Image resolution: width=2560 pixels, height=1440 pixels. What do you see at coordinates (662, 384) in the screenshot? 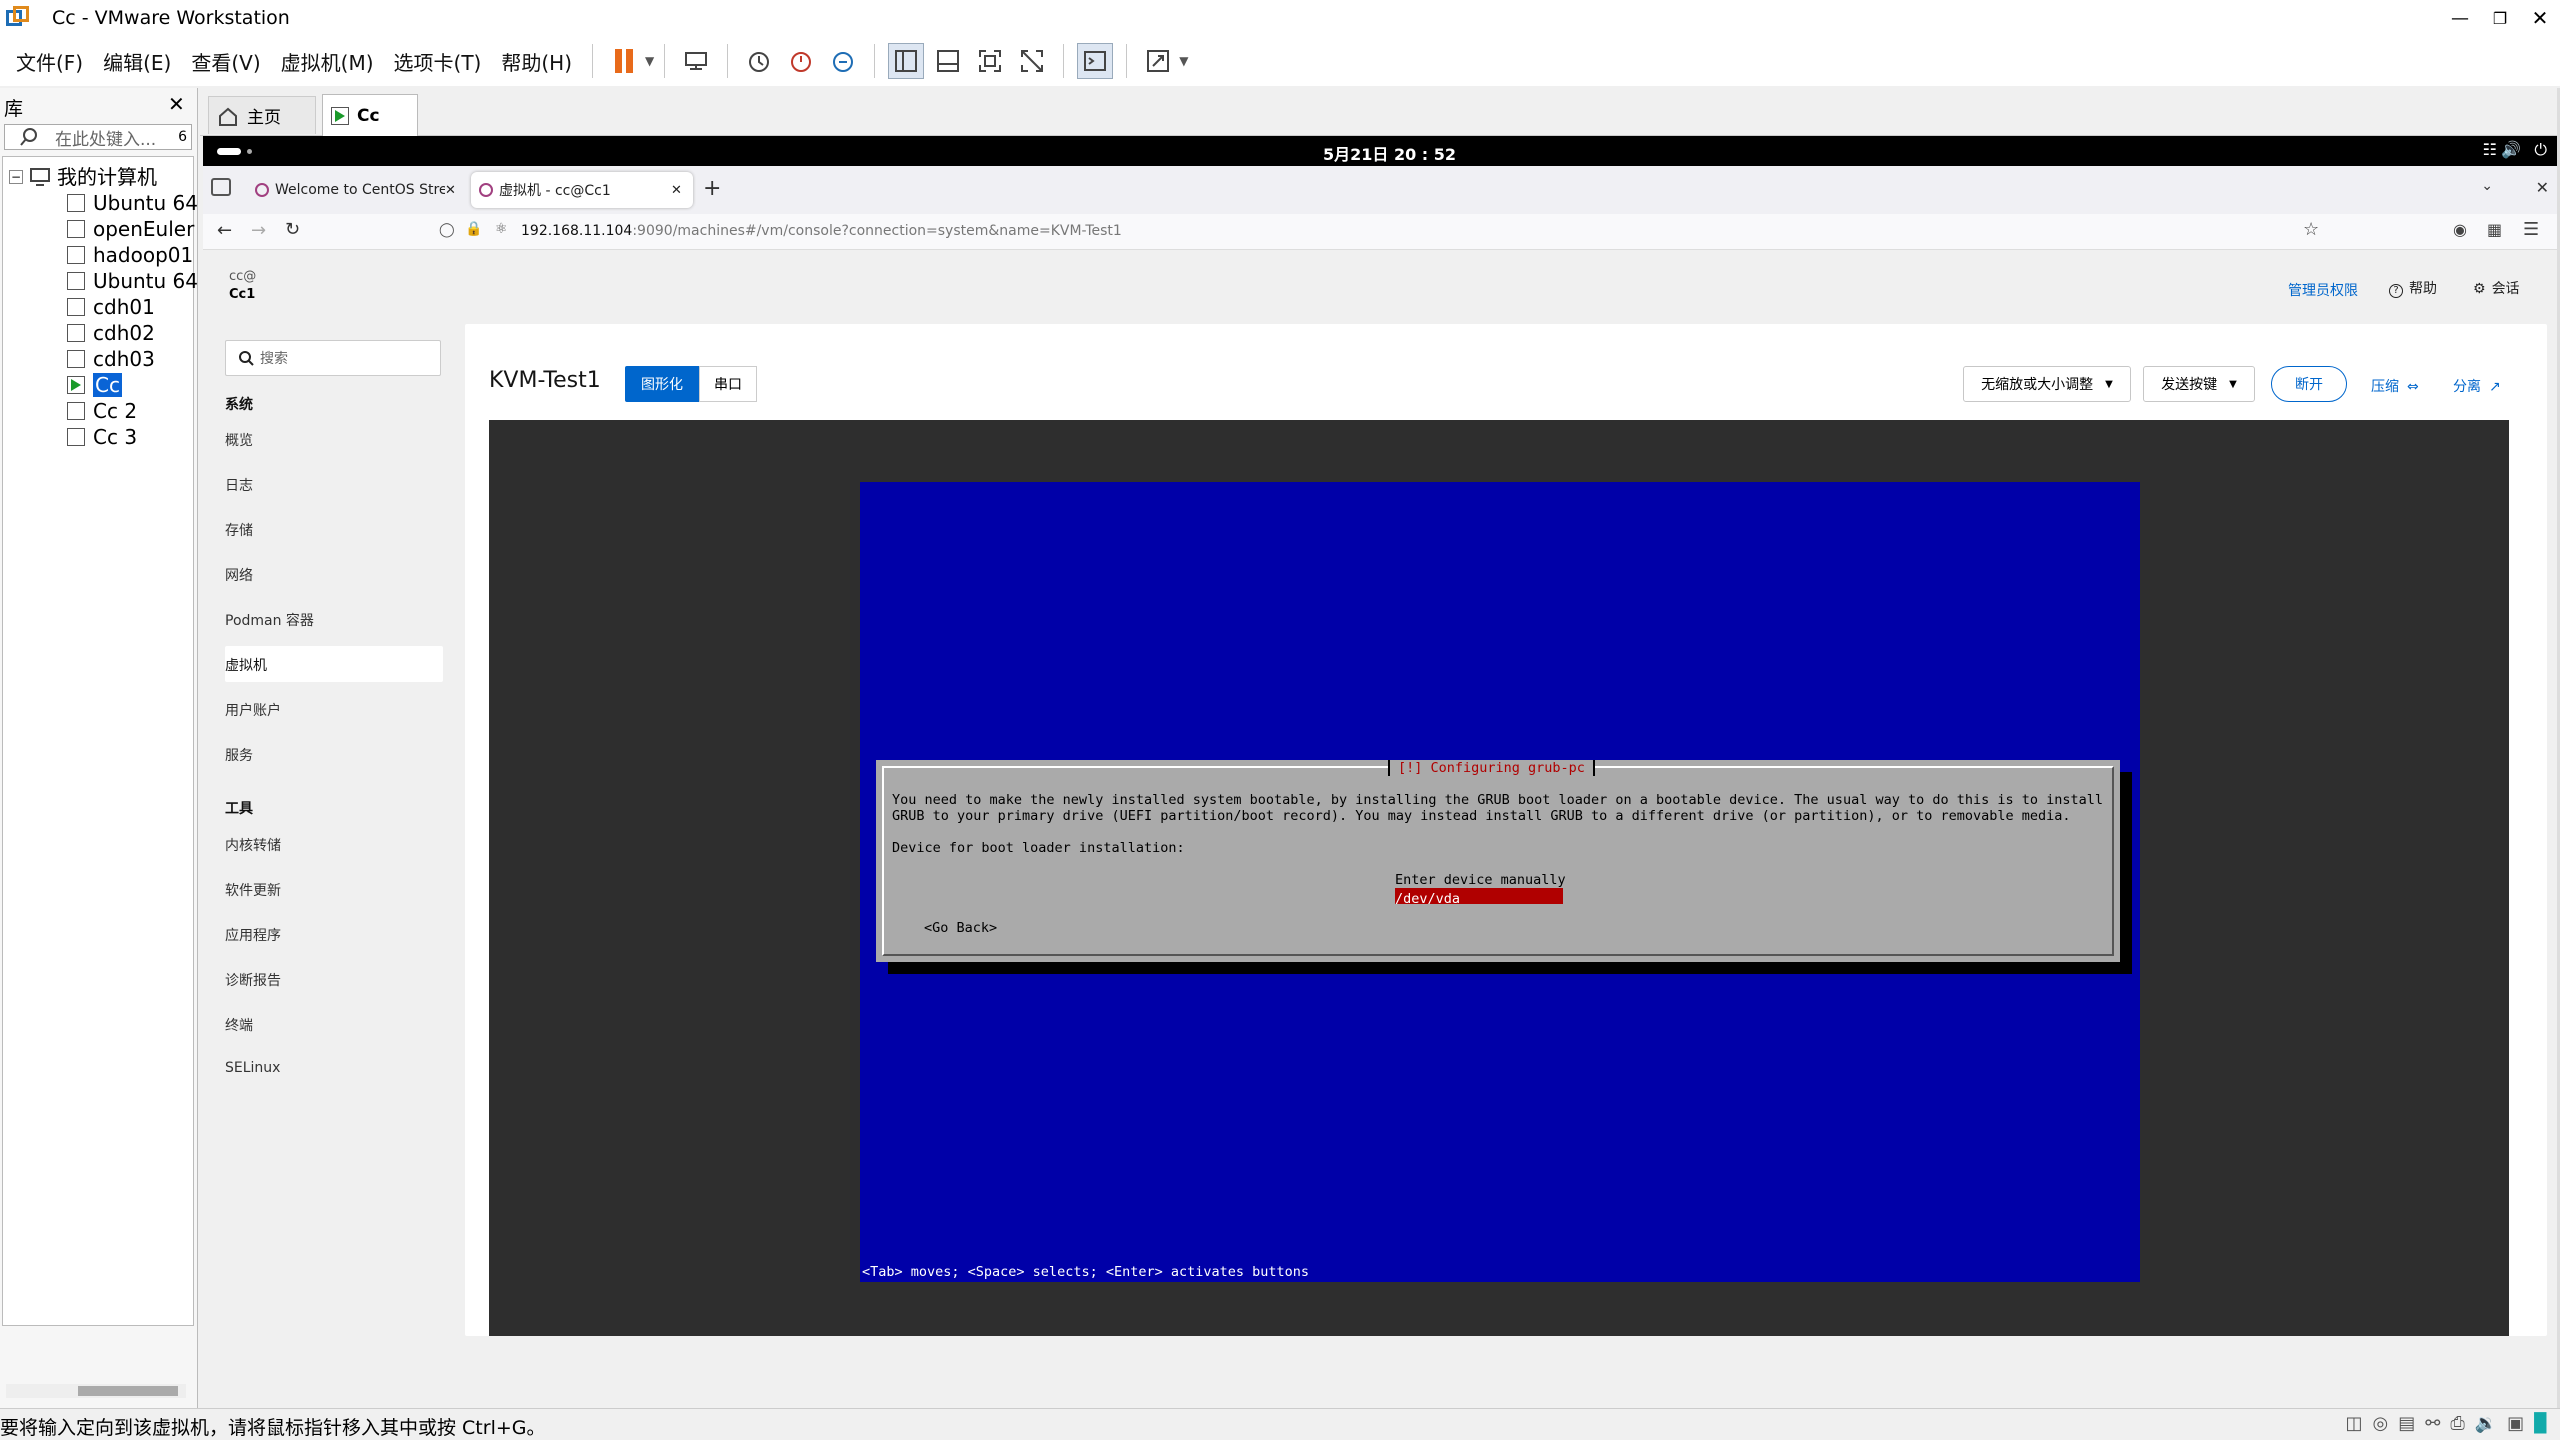
I see `tab-graphics: 图形化` at bounding box center [662, 384].